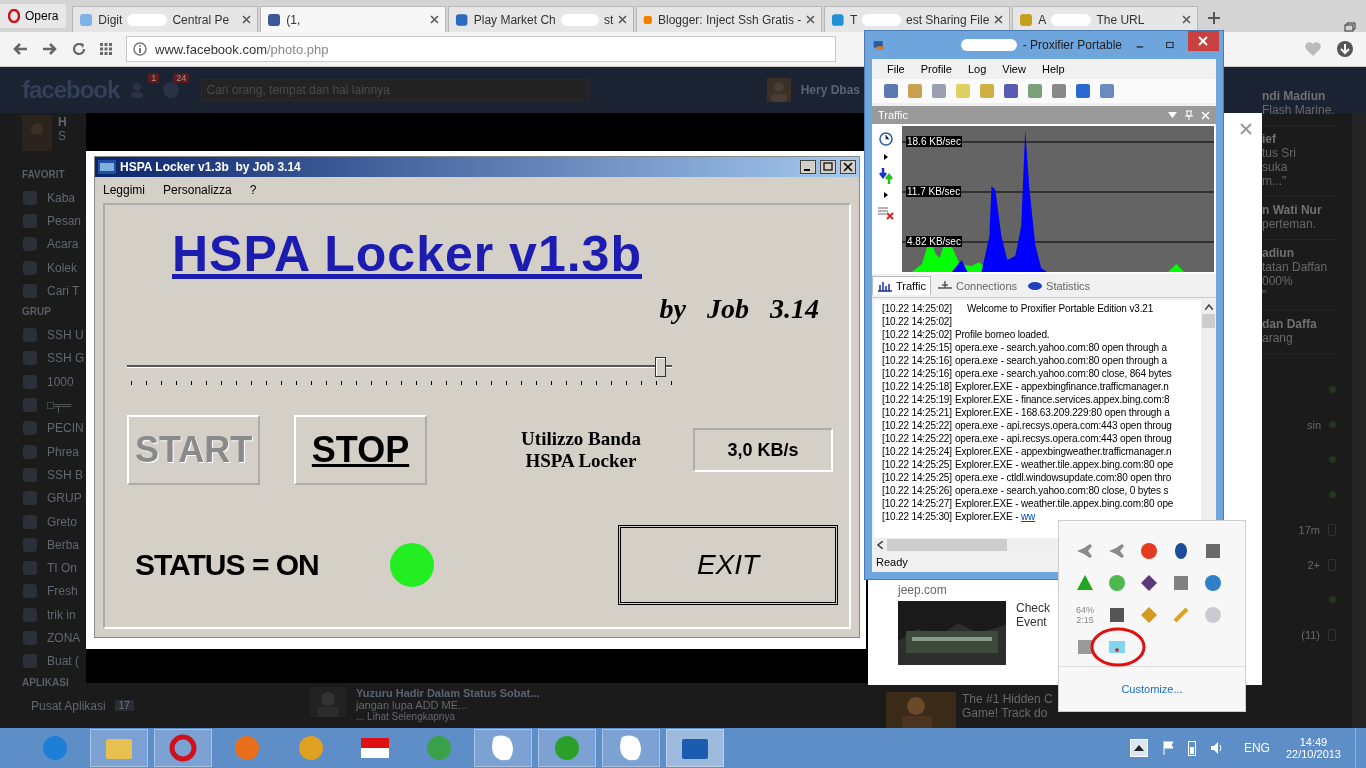 This screenshot has height=768, width=1366. What do you see at coordinates (1189, 115) in the screenshot?
I see `pin-icon` at bounding box center [1189, 115].